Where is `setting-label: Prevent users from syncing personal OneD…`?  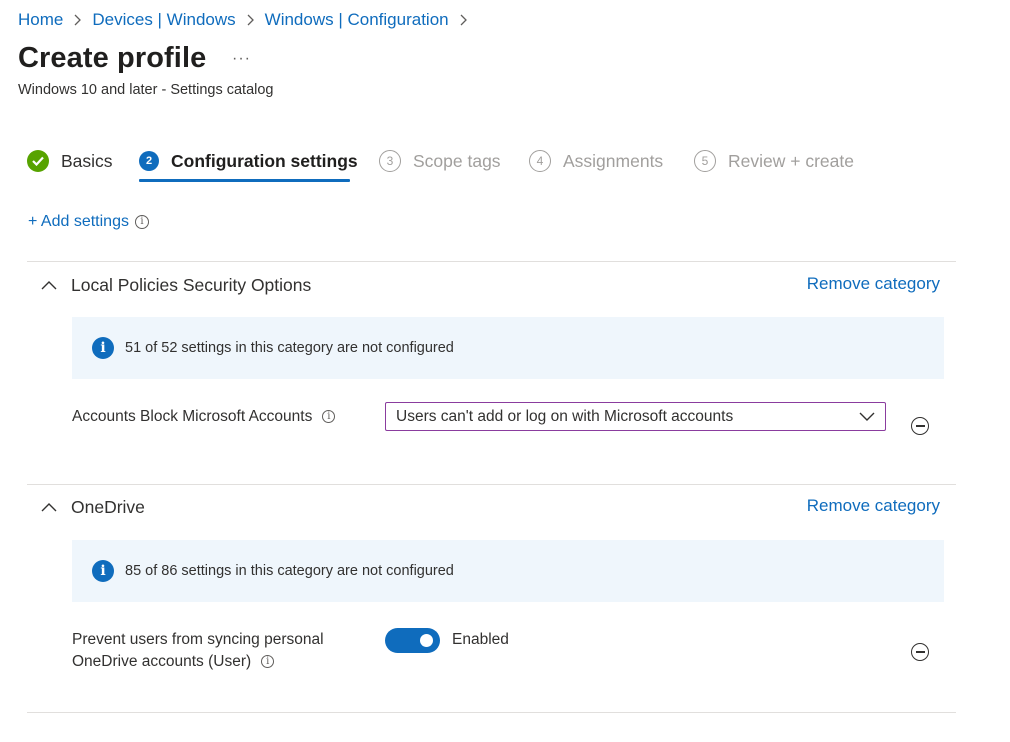 setting-label: Prevent users from syncing personal OneD… is located at coordinates (198, 651).